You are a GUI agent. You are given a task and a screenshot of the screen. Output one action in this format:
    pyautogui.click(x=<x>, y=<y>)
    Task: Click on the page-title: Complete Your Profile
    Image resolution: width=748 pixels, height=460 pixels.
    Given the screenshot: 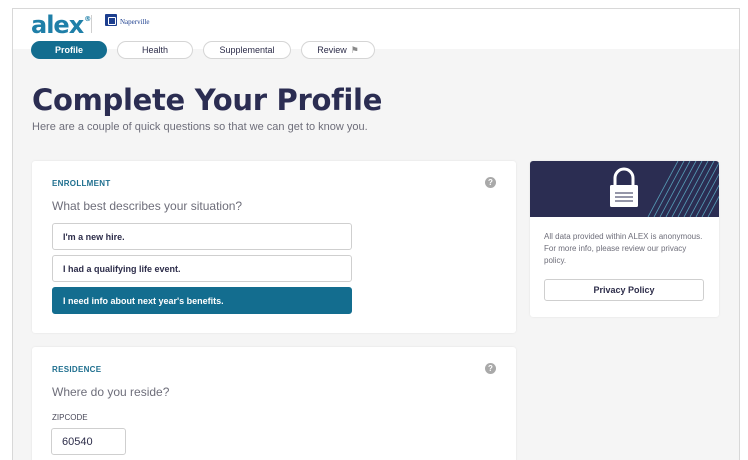 What is the action you would take?
    pyautogui.click(x=207, y=100)
    